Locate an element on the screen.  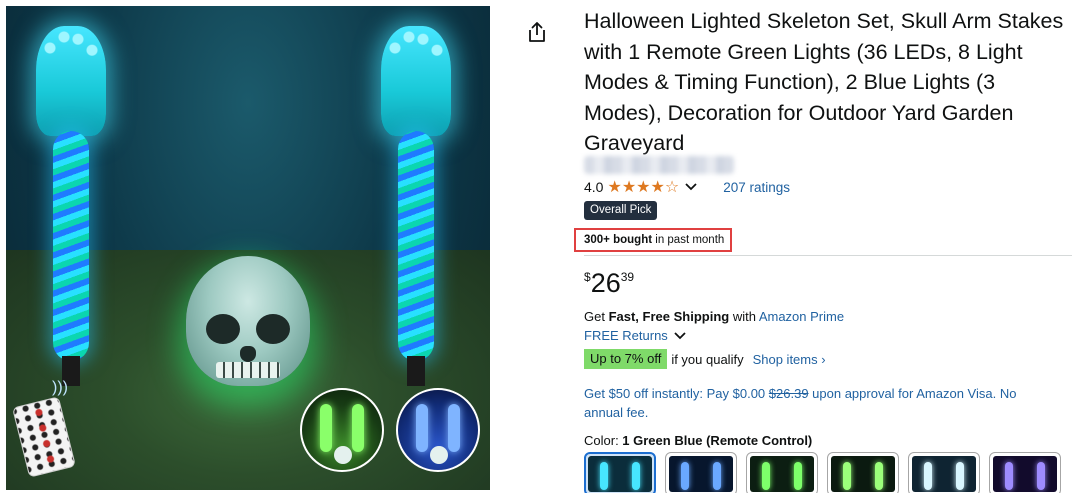
visa-strike-price: $26.39 is located at coordinates (789, 393).